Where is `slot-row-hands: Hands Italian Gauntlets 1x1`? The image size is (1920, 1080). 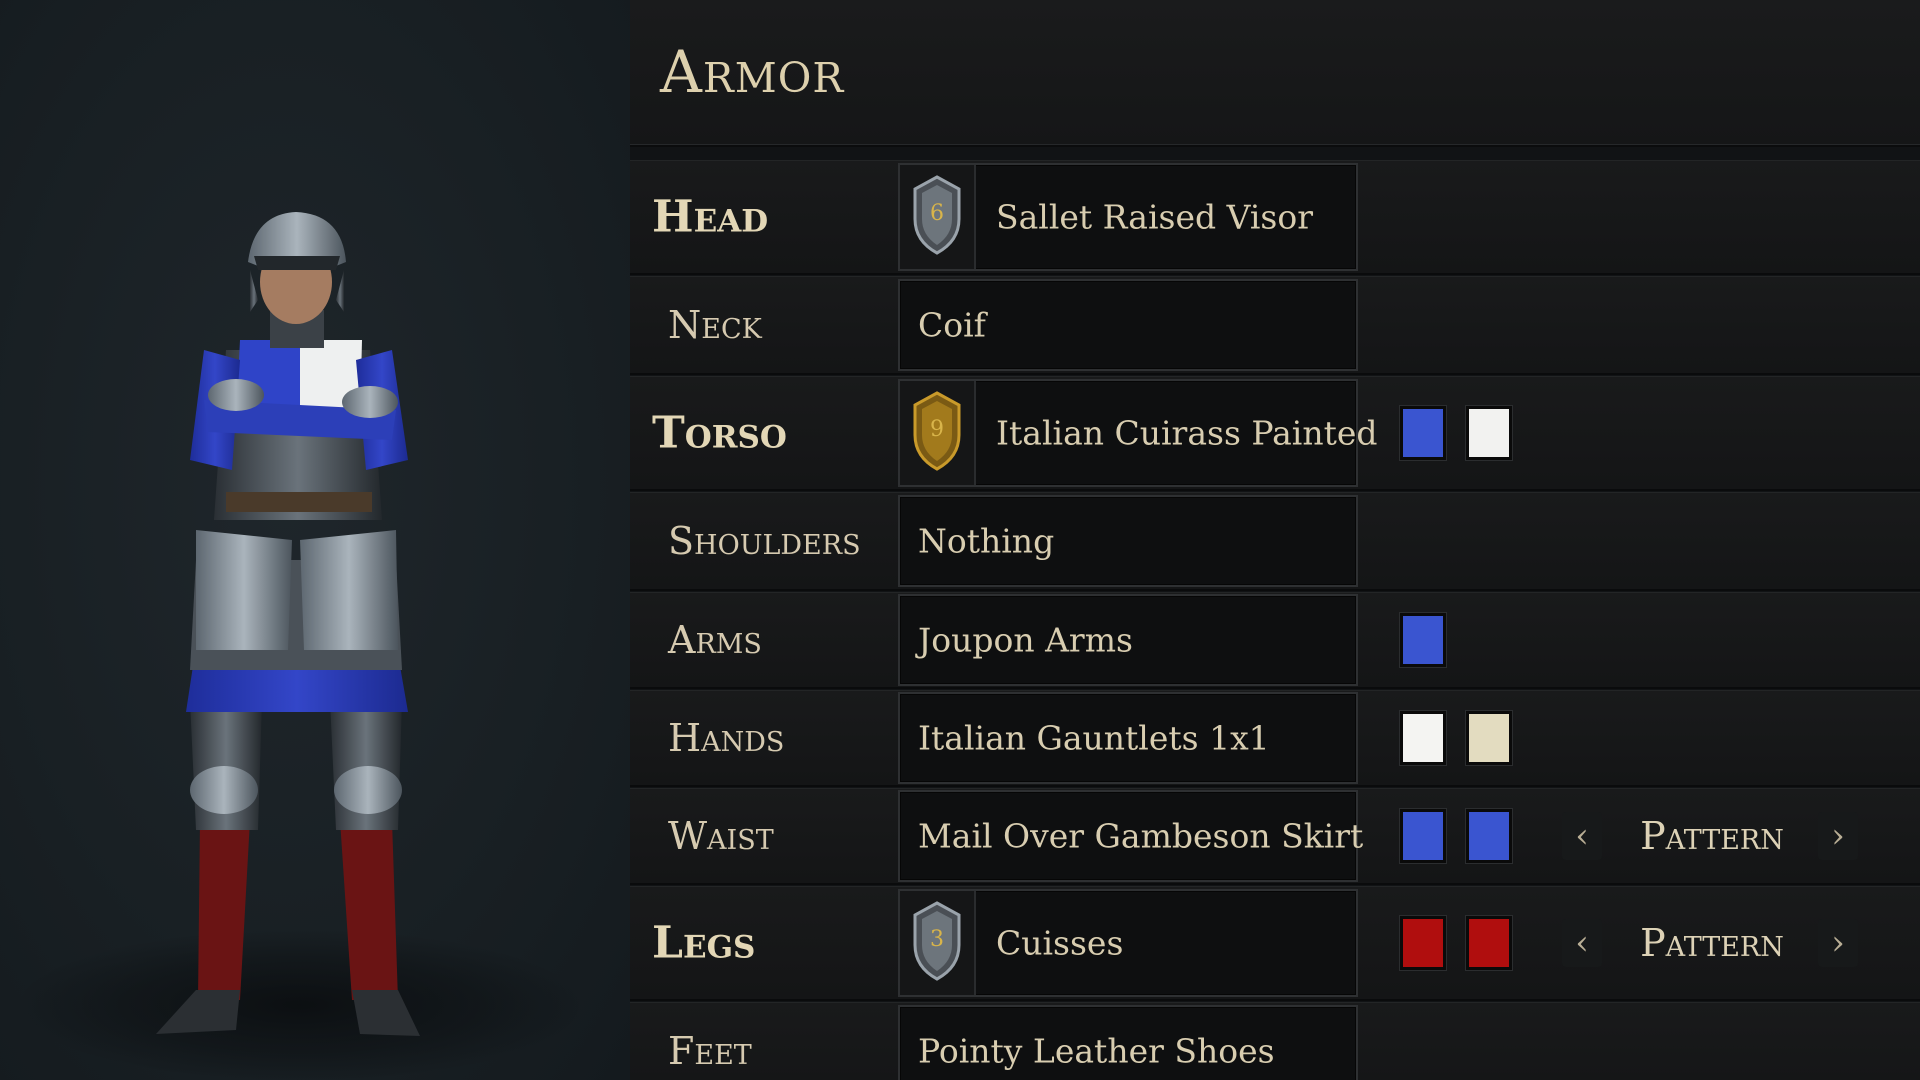
slot-row-hands: Hands Italian Gauntlets 1x1 is located at coordinates (1275, 738).